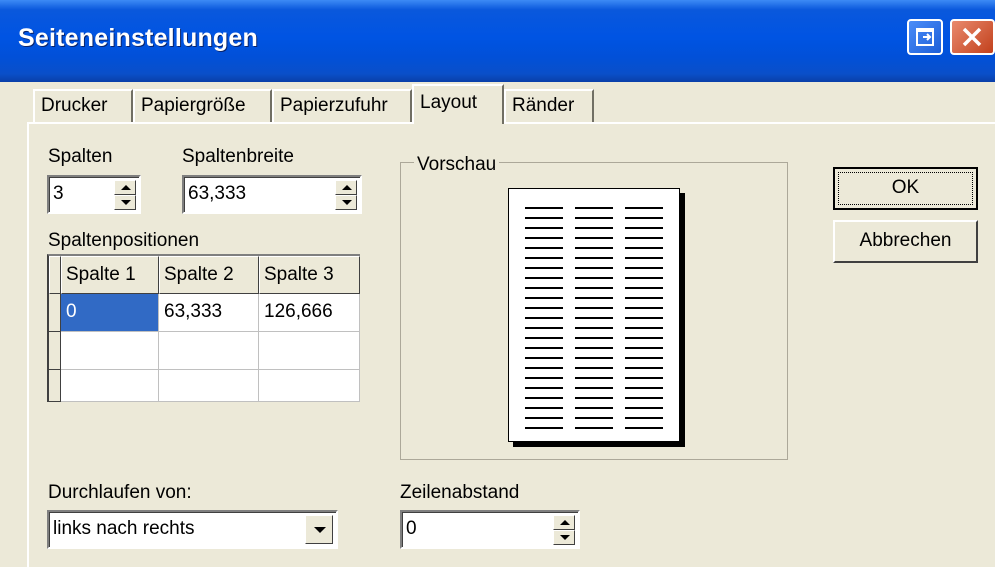 The height and width of the screenshot is (567, 995). What do you see at coordinates (905, 188) in the screenshot?
I see `ok-button: OK` at bounding box center [905, 188].